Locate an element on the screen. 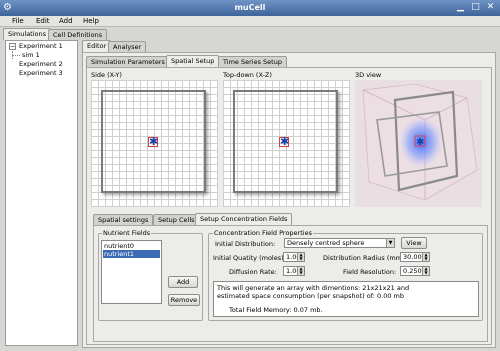  3d-view-canvas: ✱ is located at coordinates (418, 143).